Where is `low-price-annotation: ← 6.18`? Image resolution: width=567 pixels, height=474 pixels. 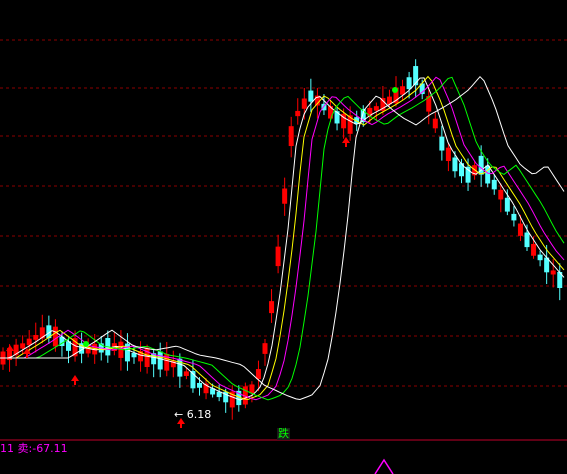 low-price-annotation: ← 6.18 is located at coordinates (193, 414).